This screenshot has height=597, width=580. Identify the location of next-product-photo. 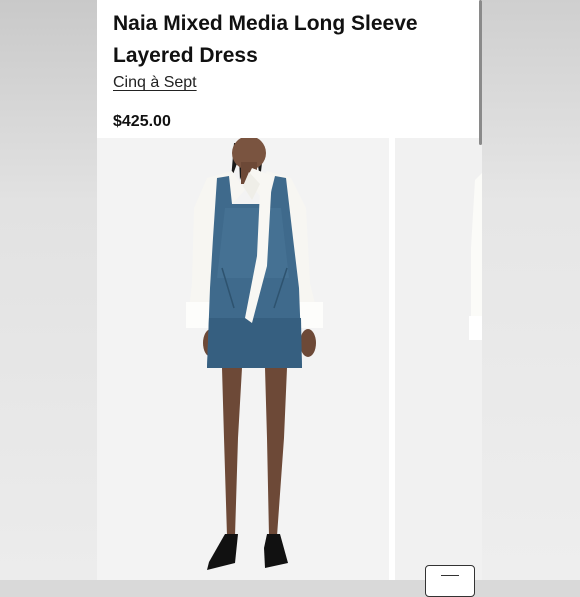
(438, 359).